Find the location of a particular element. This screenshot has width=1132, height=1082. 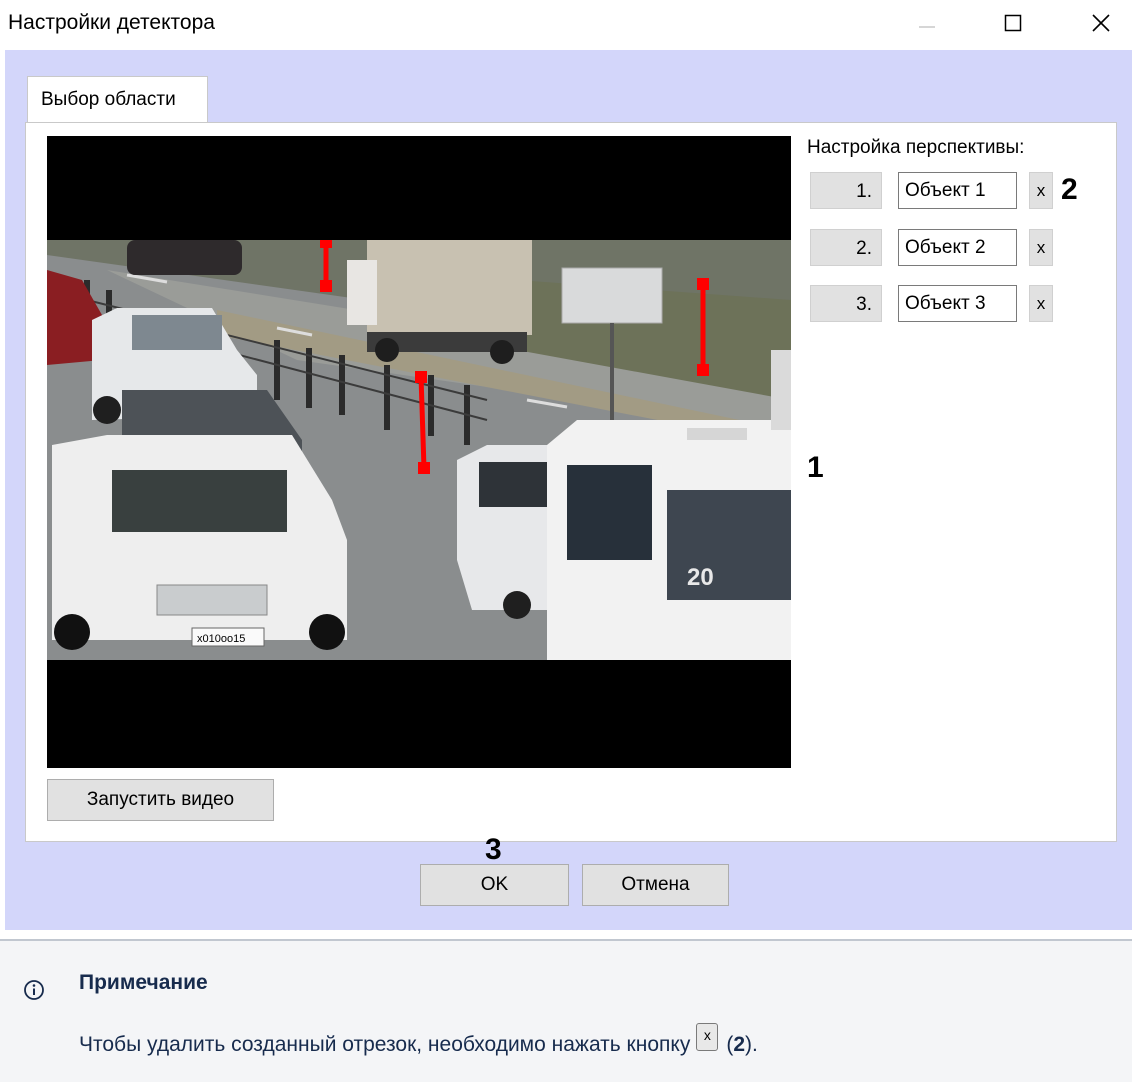

start-video-button: Запустить видео is located at coordinates (160, 800).